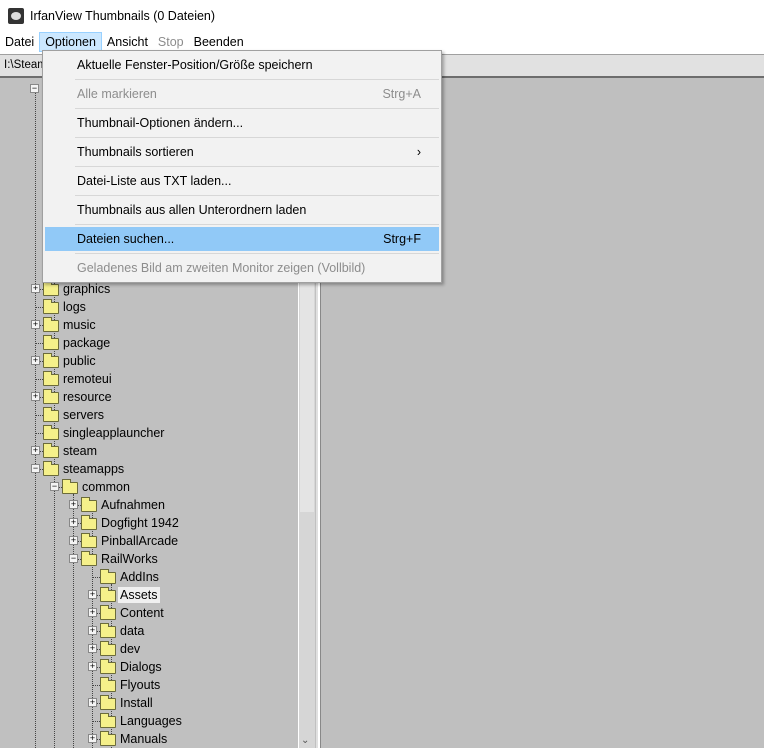  Describe the element at coordinates (148, 631) in the screenshot. I see `tree-item: + data` at that location.